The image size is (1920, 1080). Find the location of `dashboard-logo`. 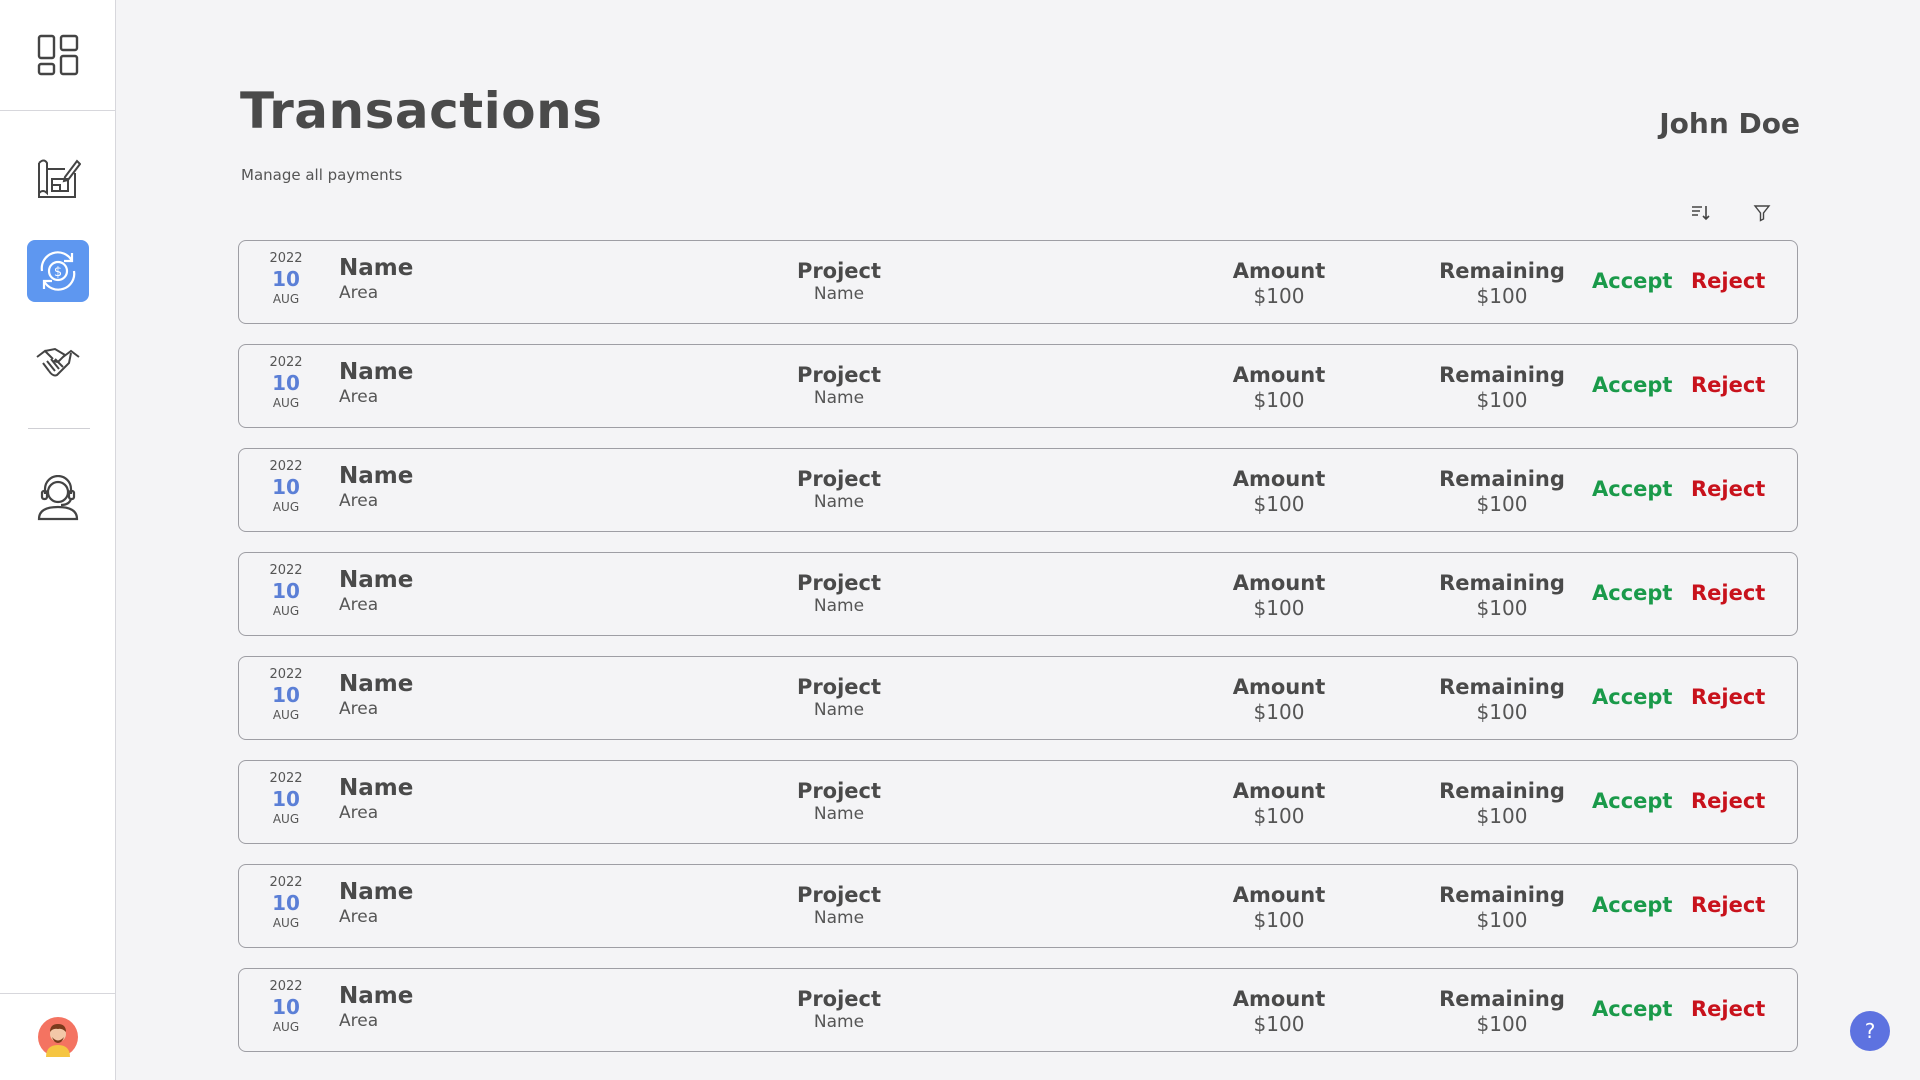

dashboard-logo is located at coordinates (57, 55).